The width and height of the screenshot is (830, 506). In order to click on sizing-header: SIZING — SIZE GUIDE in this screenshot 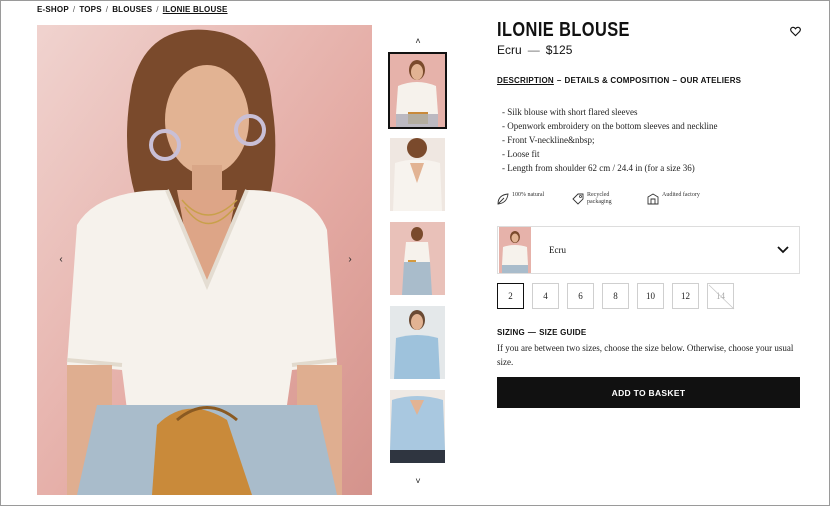, I will do `click(541, 332)`.